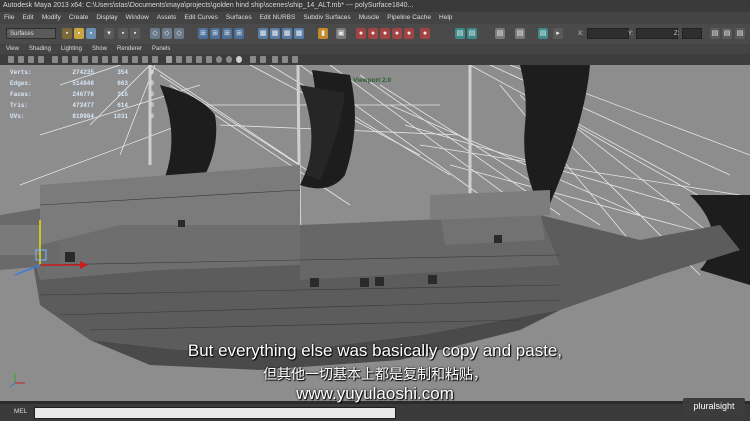 The height and width of the screenshot is (421, 750). I want to click on render-current-icon: ▣, so click(341, 33).